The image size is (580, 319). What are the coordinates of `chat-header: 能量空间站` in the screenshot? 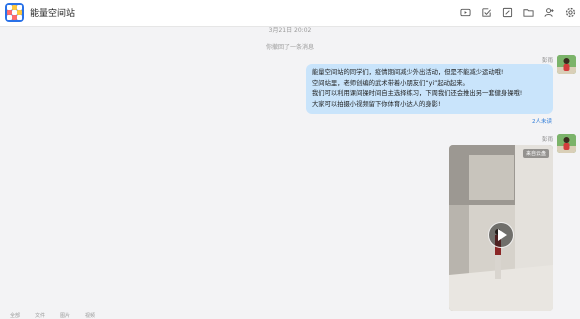 It's located at (290, 13).